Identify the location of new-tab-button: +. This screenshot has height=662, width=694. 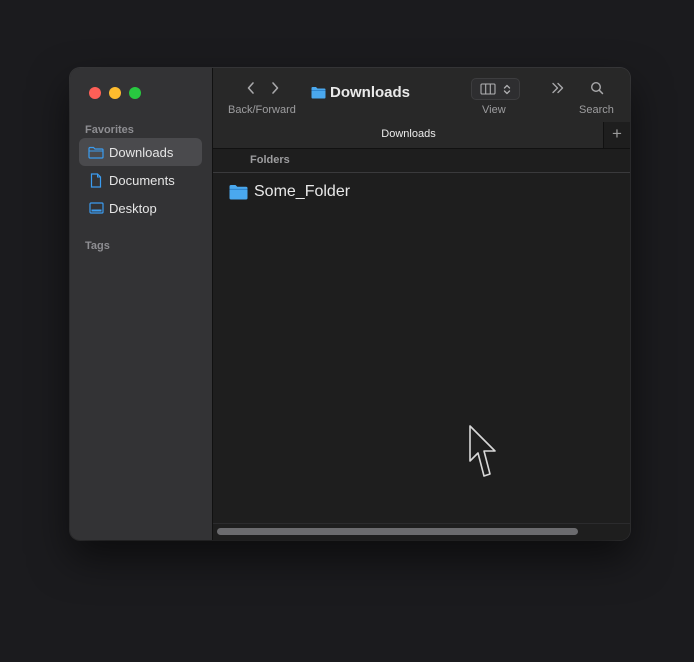
(616, 135).